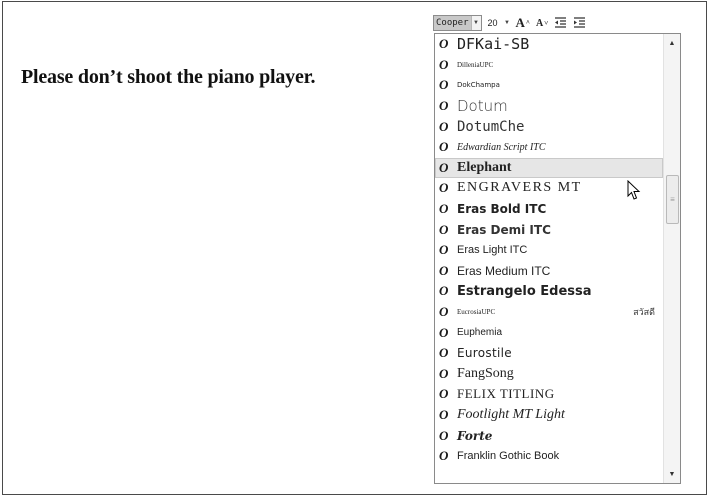  I want to click on font-list-item-label: Eras Medium ITC, so click(504, 270).